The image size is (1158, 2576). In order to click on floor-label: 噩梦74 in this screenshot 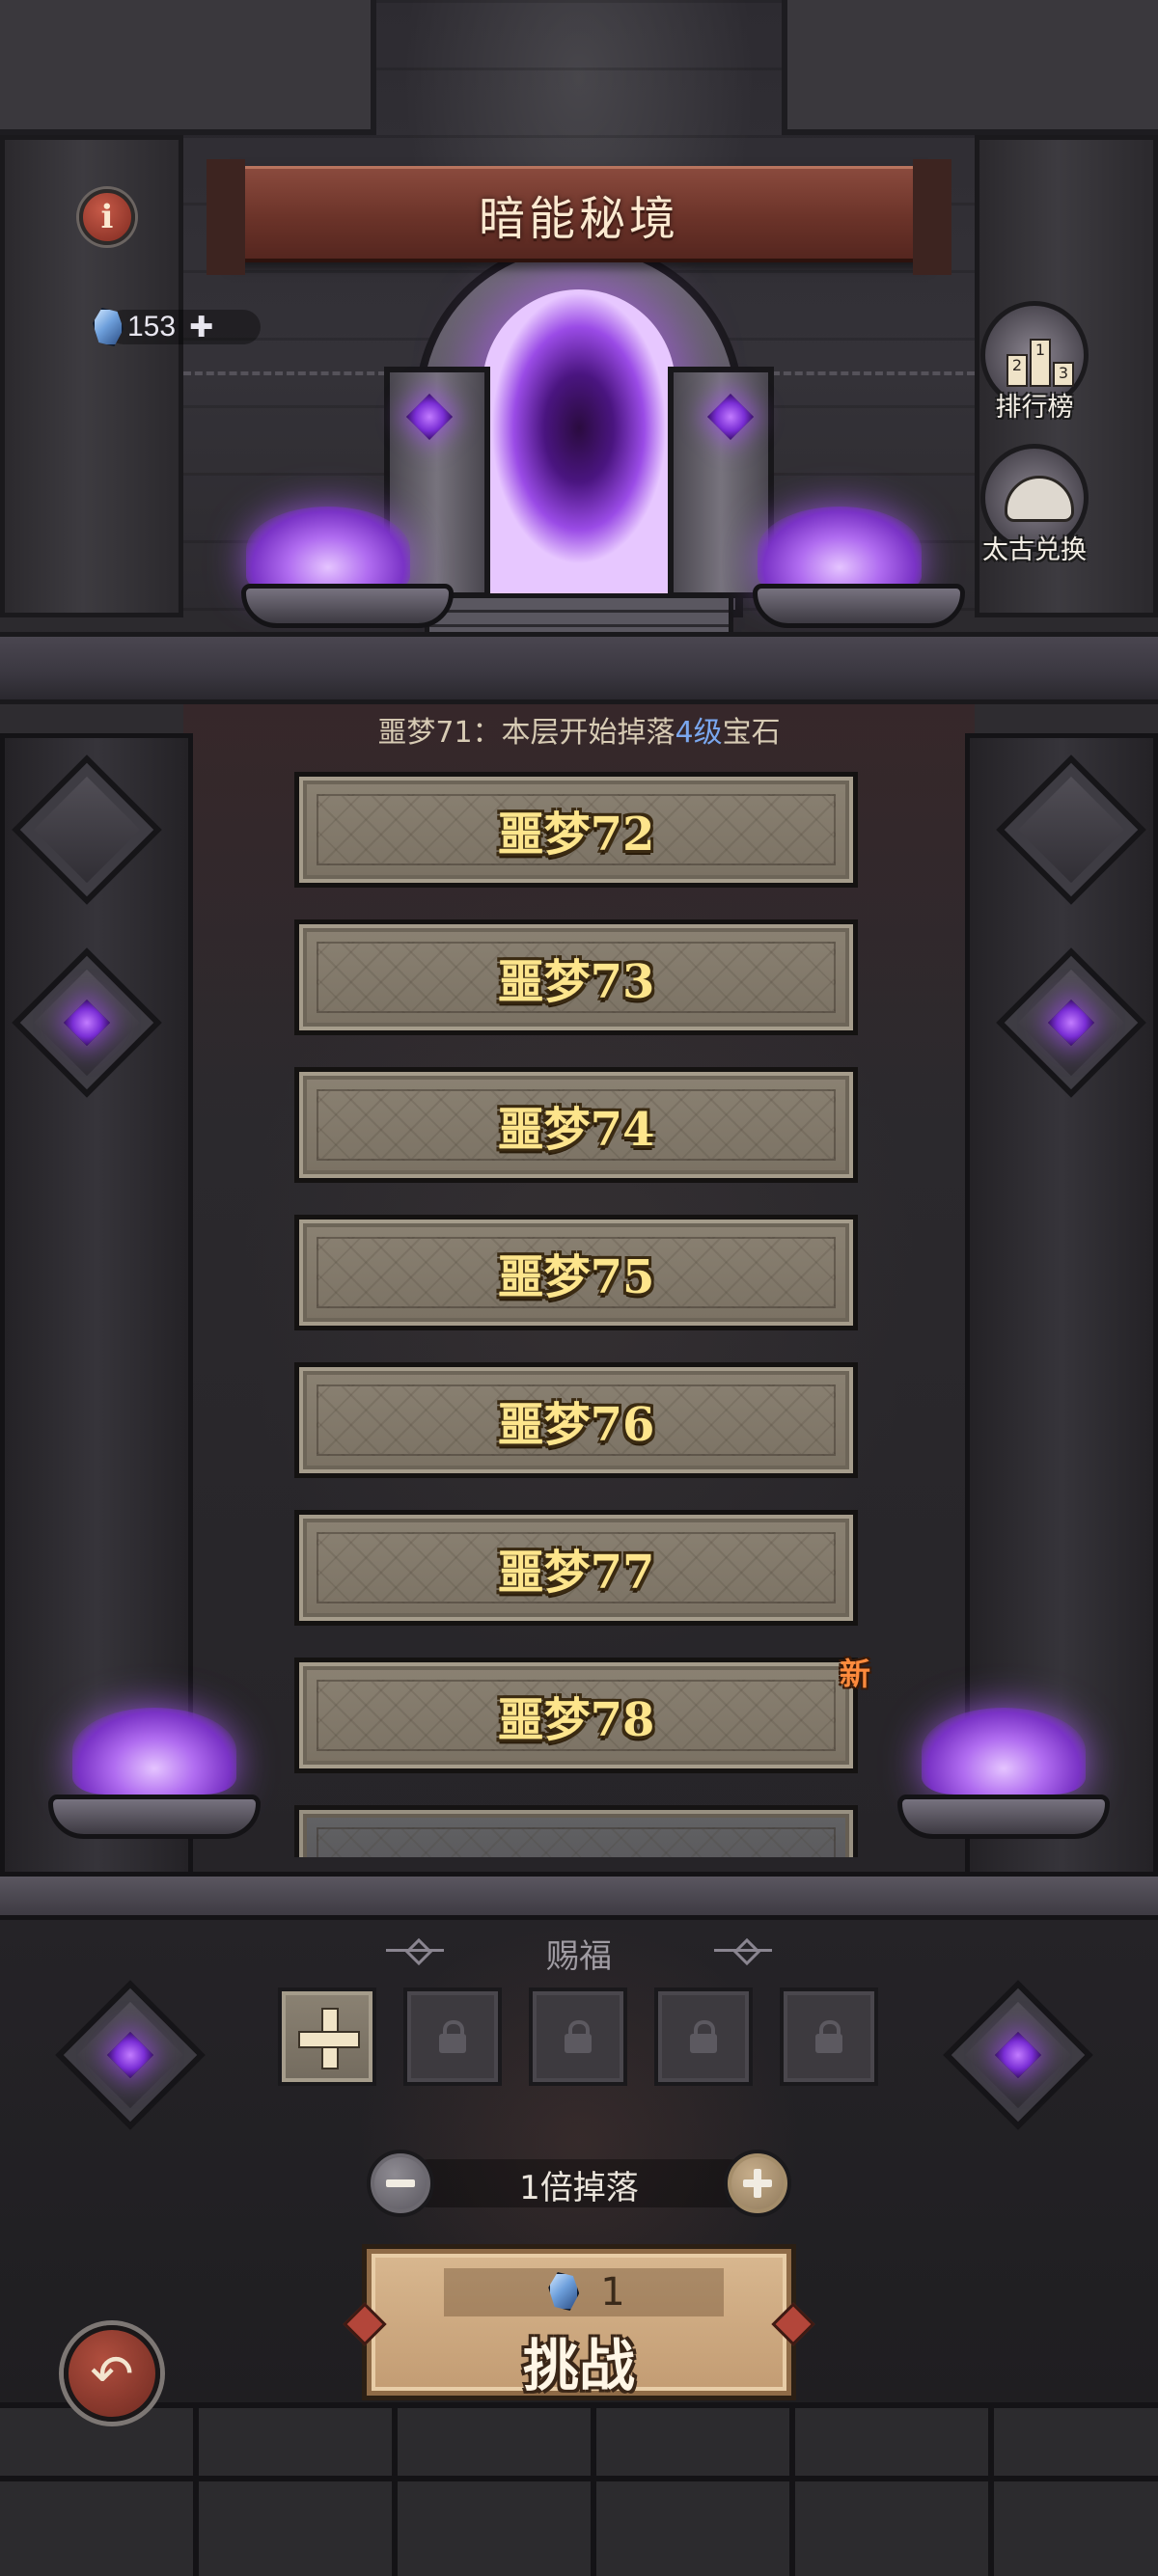, I will do `click(576, 1130)`.